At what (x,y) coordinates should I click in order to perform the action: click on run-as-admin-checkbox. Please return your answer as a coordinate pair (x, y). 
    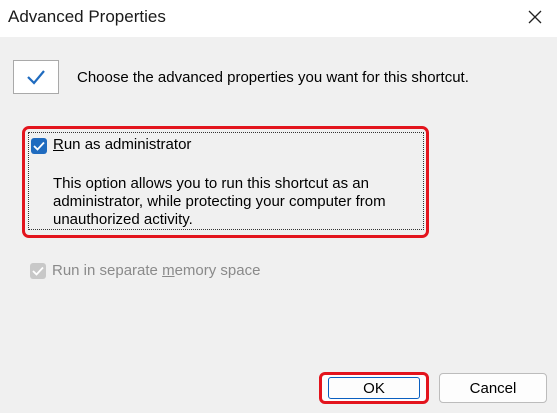
    Looking at the image, I should click on (39, 146).